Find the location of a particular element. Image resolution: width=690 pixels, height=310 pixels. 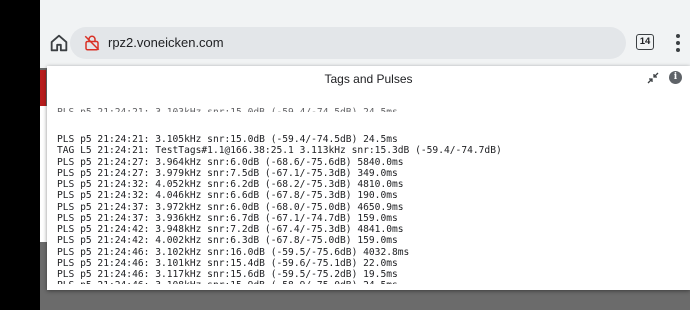

address-bar: rpz2.voneicken.com is located at coordinates (348, 43).